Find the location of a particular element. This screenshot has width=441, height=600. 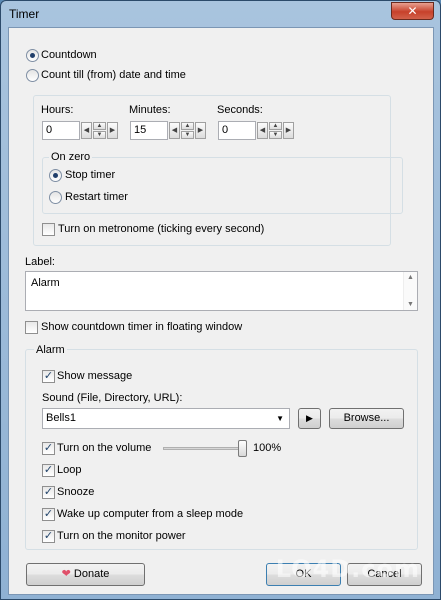

monitor-power-label: Turn on the monitor power is located at coordinates (121, 536).